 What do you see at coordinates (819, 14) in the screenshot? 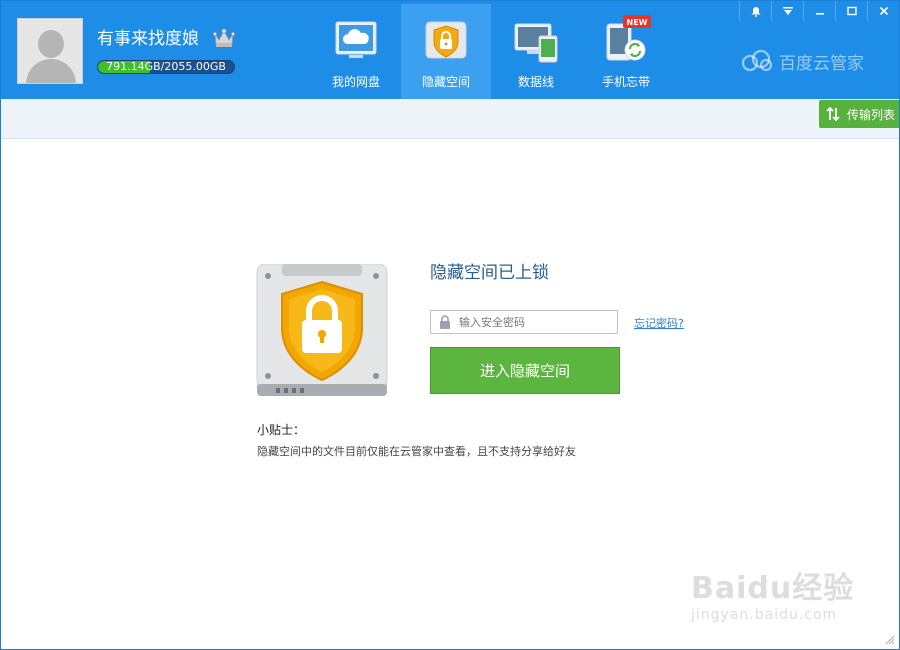
I see `minimize-icon` at bounding box center [819, 14].